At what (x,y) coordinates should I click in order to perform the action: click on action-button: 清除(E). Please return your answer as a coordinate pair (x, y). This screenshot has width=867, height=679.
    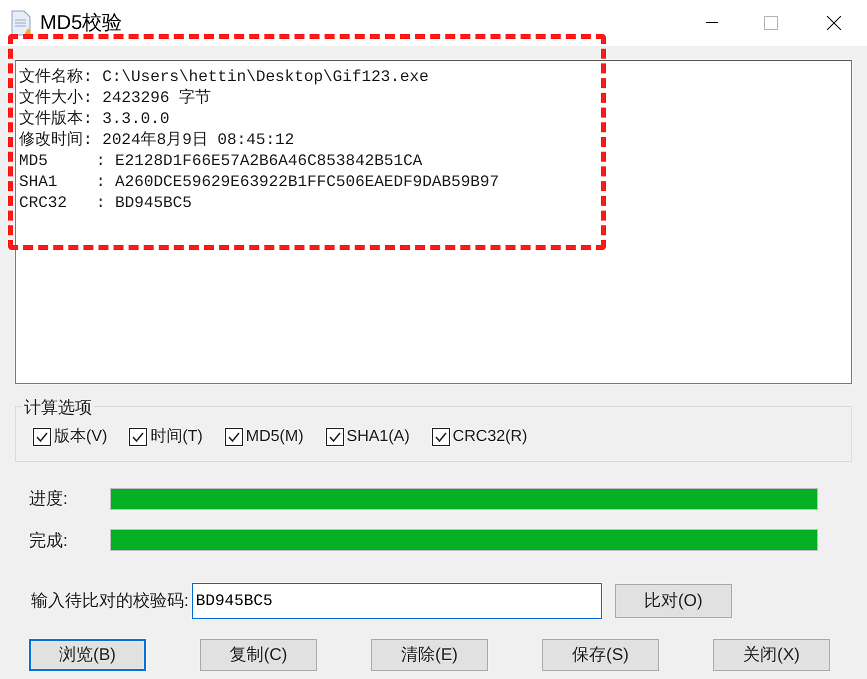
    Looking at the image, I should click on (429, 655).